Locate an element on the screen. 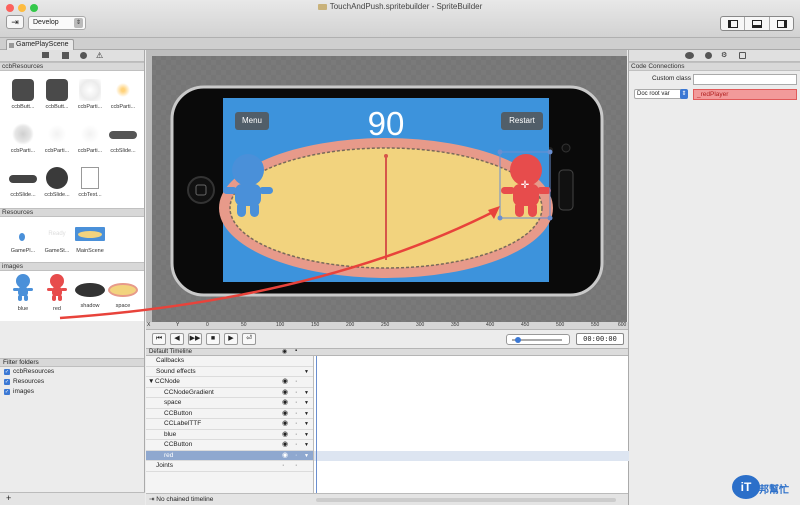 The height and width of the screenshot is (505, 800). logo-text: 邦幫忙 is located at coordinates (774, 490).